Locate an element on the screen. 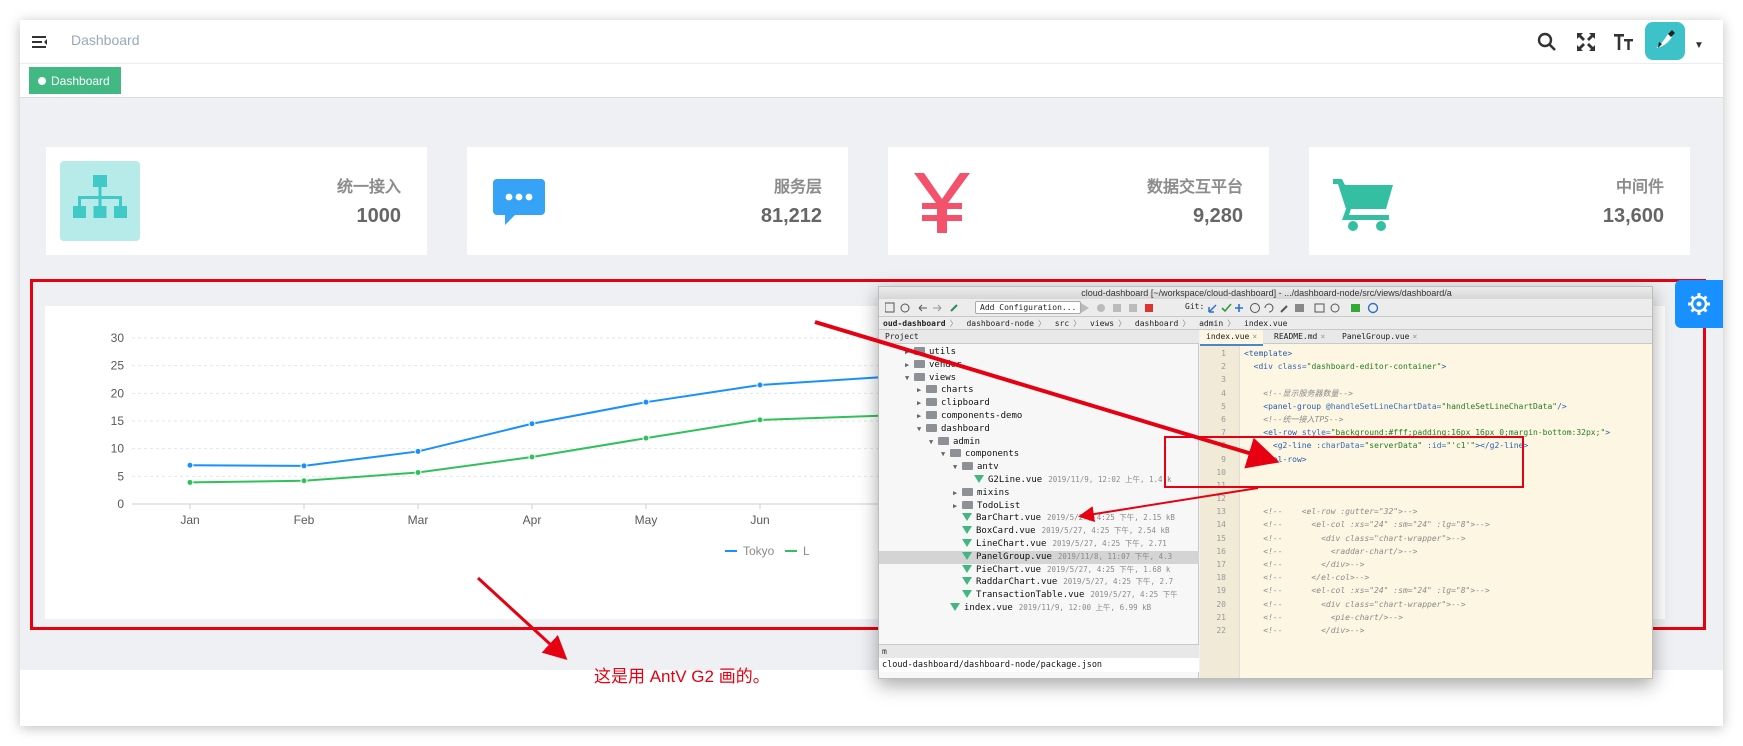  tree-row: ▶ clipboard is located at coordinates (1039, 403).